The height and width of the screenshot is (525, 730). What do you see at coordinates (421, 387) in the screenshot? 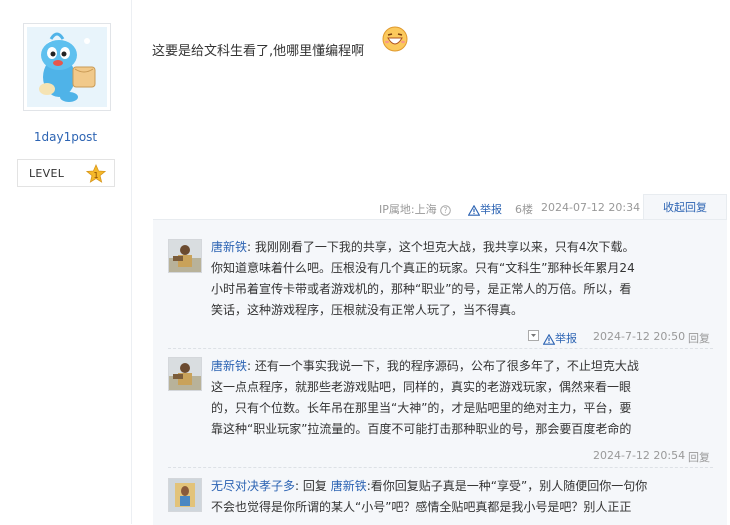
I see `reply-text-line: 这一点点程序，就那些老游戏贴吧，同样的，真实的老游戏玩家，偶然来看一眼` at bounding box center [421, 387].